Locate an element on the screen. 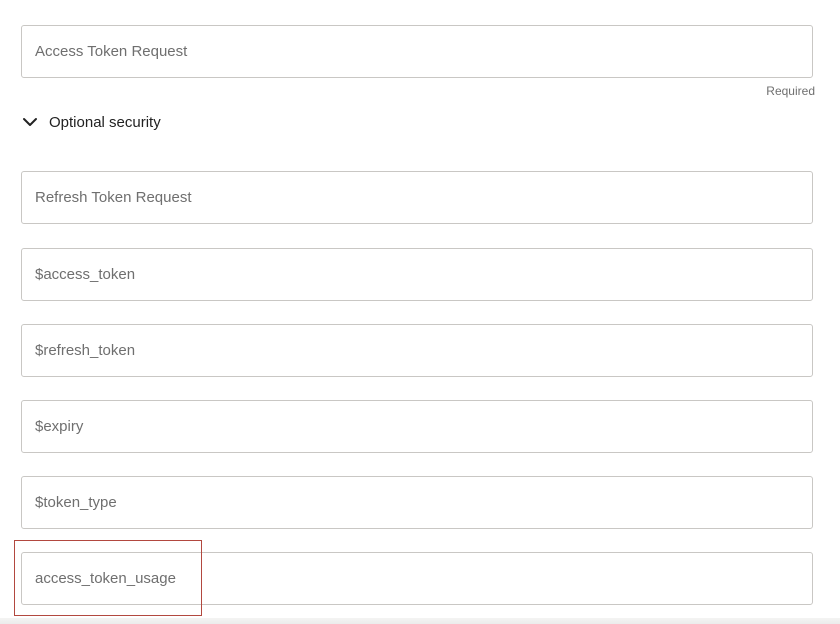 This screenshot has width=840, height=624. refresh-token-request-field is located at coordinates (417, 197).